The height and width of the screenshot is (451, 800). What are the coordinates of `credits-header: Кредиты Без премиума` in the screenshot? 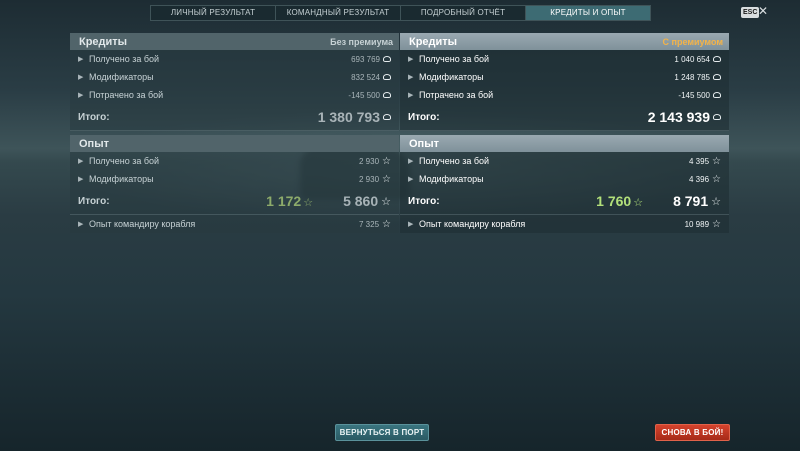 It's located at (234, 41).